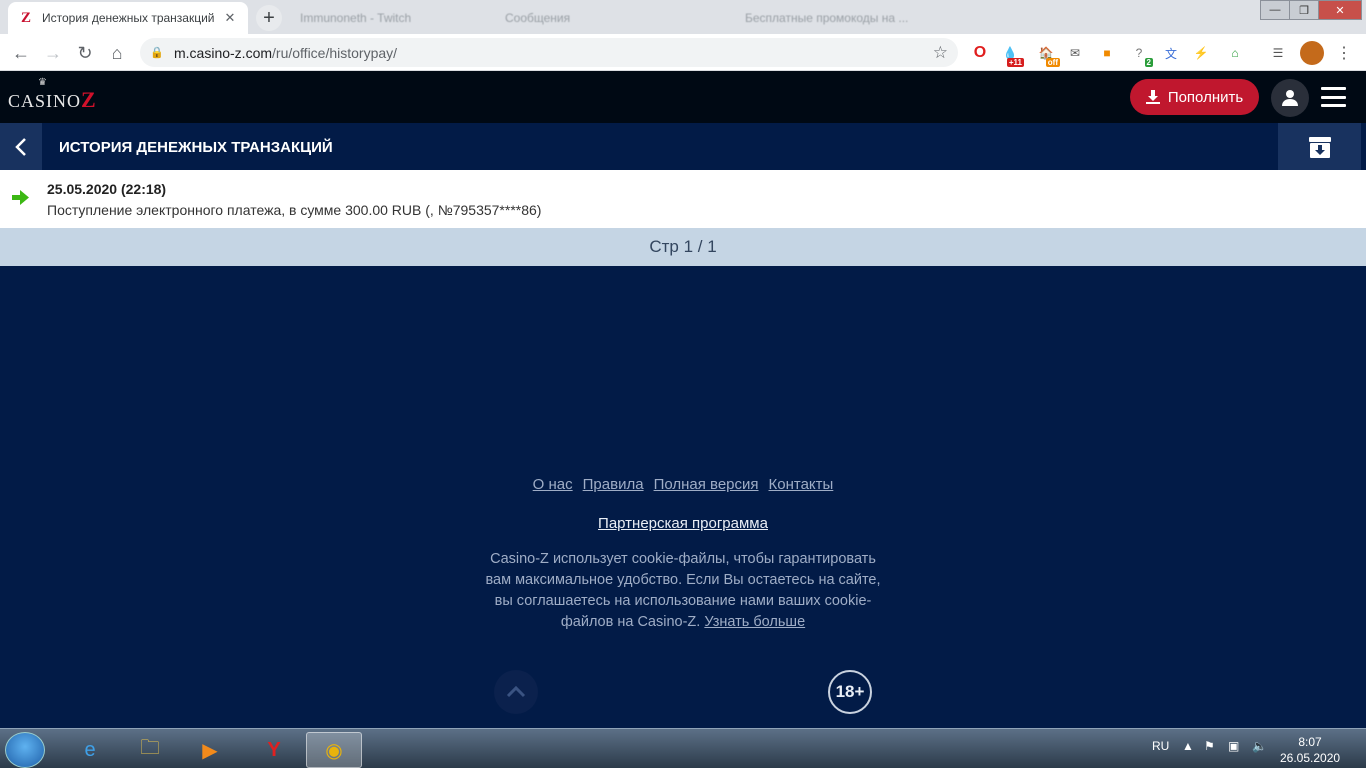  I want to click on home-icon: ⌂, so click(117, 53).